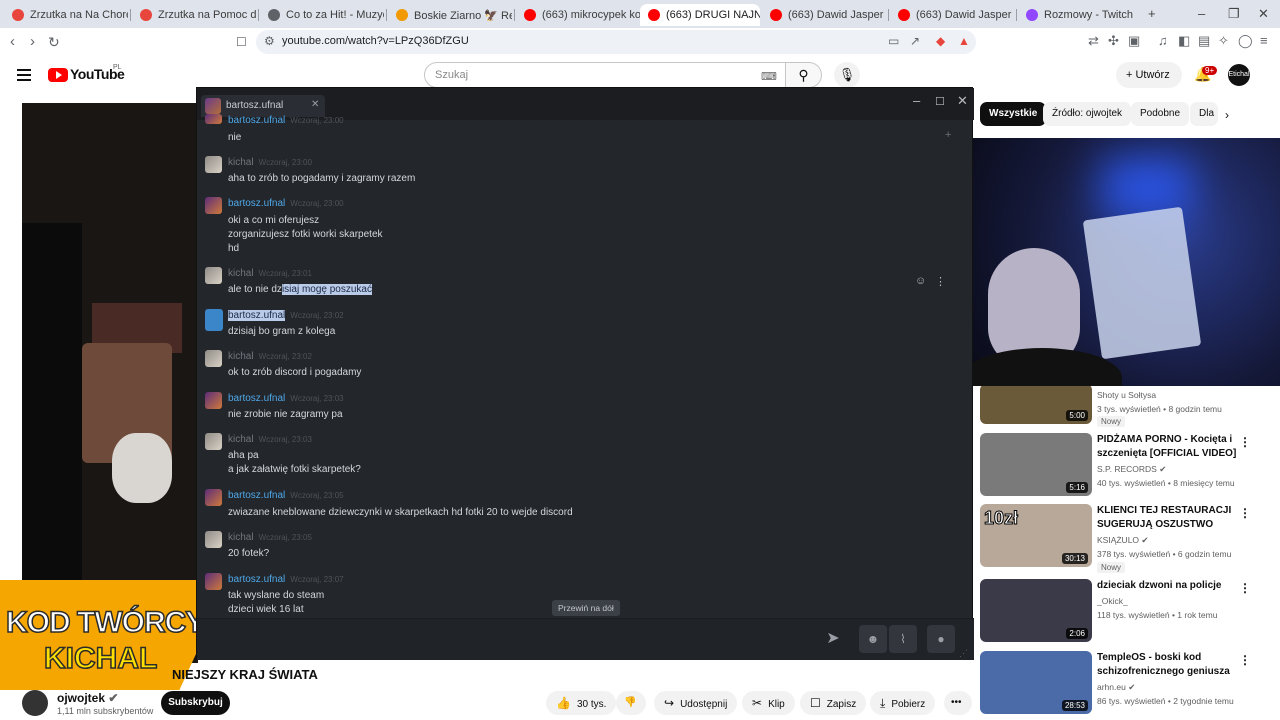 This screenshot has width=1280, height=720. I want to click on share-icon: ↗, so click(915, 41).